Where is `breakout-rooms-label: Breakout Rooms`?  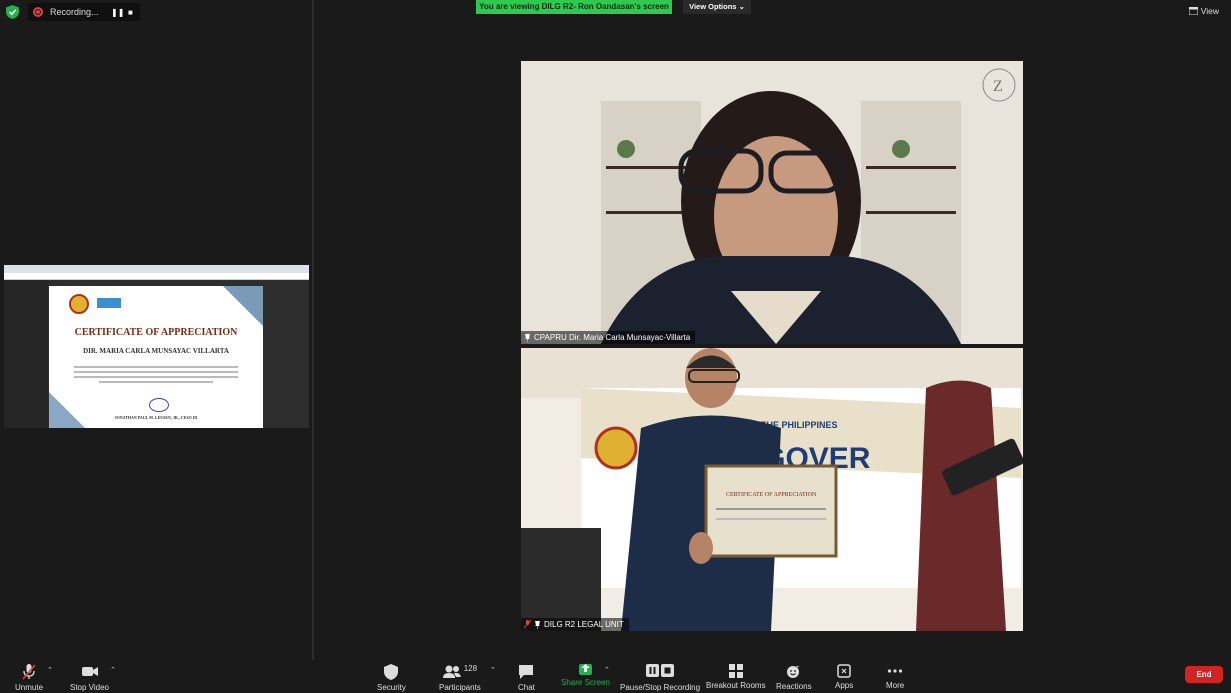
breakout-rooms-label: Breakout Rooms is located at coordinates (736, 685).